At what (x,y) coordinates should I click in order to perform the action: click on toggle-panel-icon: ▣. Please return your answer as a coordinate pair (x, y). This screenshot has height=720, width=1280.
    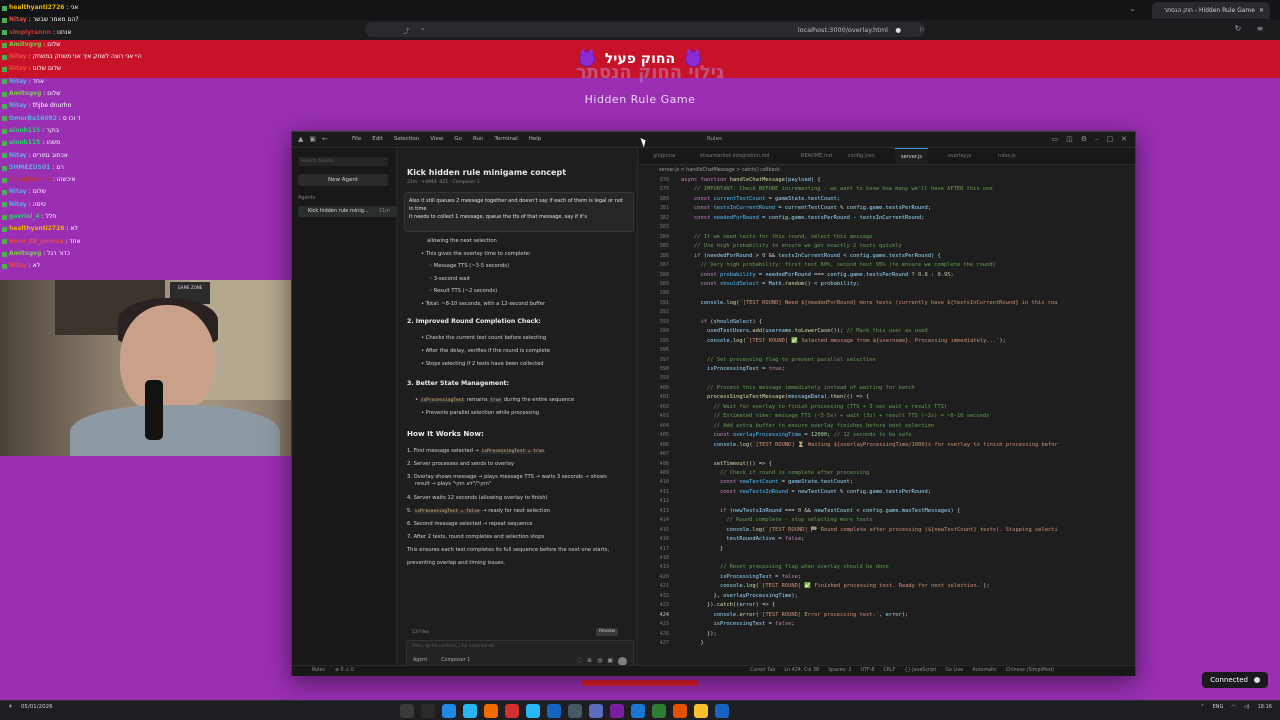
    Looking at the image, I should click on (312, 139).